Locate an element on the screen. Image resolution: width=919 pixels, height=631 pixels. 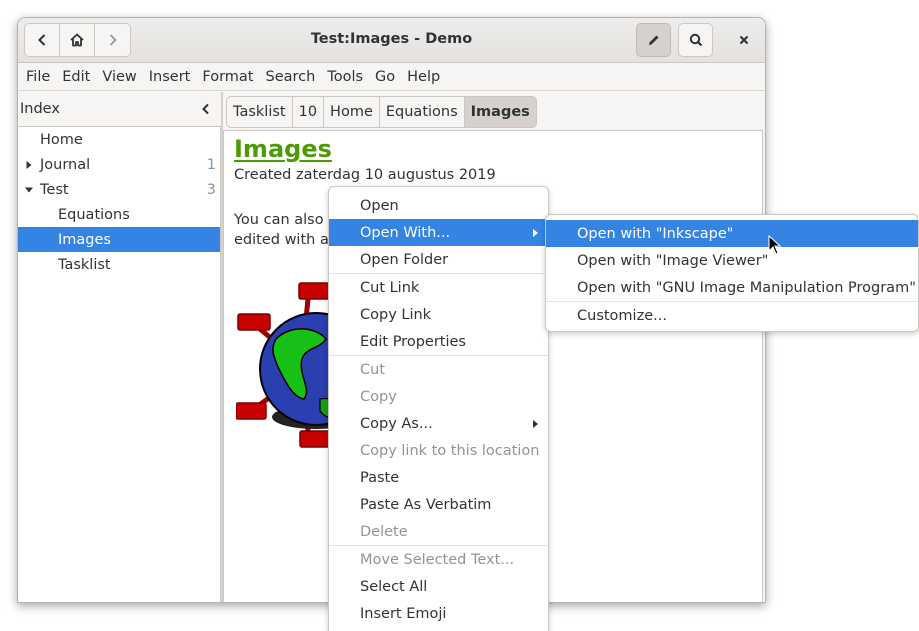
submenu-item-image-viewer: Open with "Image Viewer" is located at coordinates (732, 260).